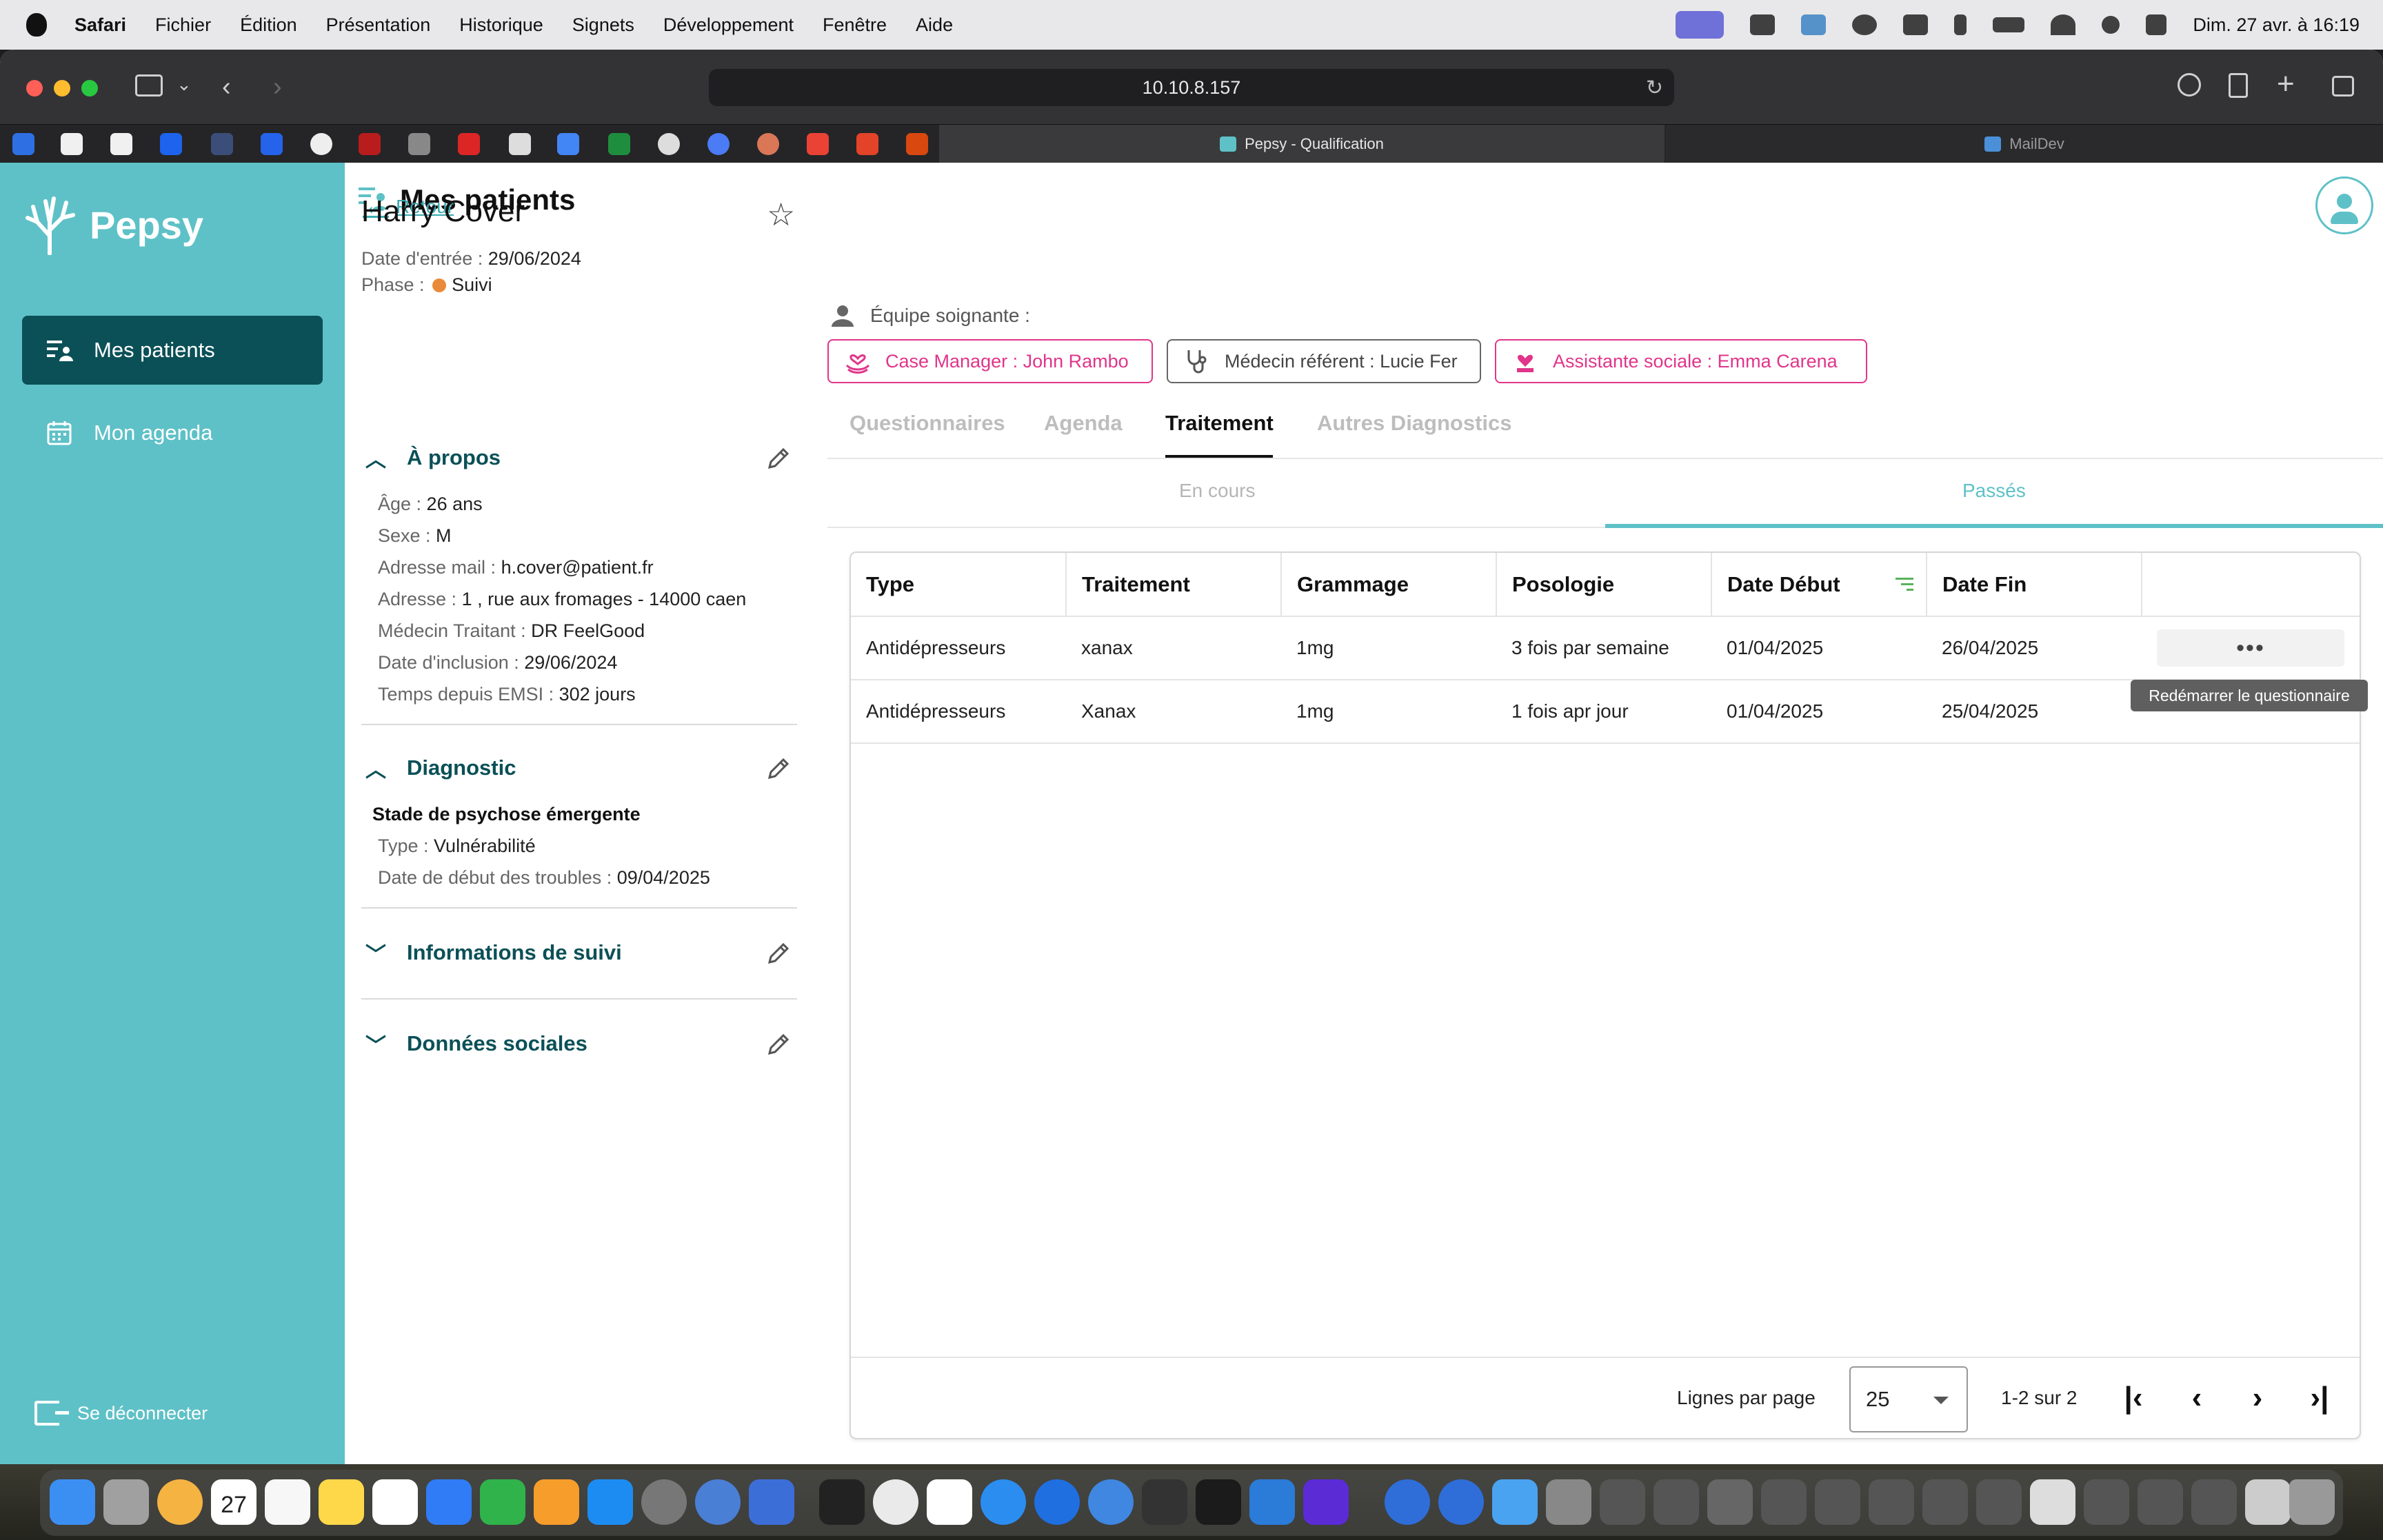 The image size is (2383, 1540). I want to click on chevron-down-icon: ⌄, so click(184, 84).